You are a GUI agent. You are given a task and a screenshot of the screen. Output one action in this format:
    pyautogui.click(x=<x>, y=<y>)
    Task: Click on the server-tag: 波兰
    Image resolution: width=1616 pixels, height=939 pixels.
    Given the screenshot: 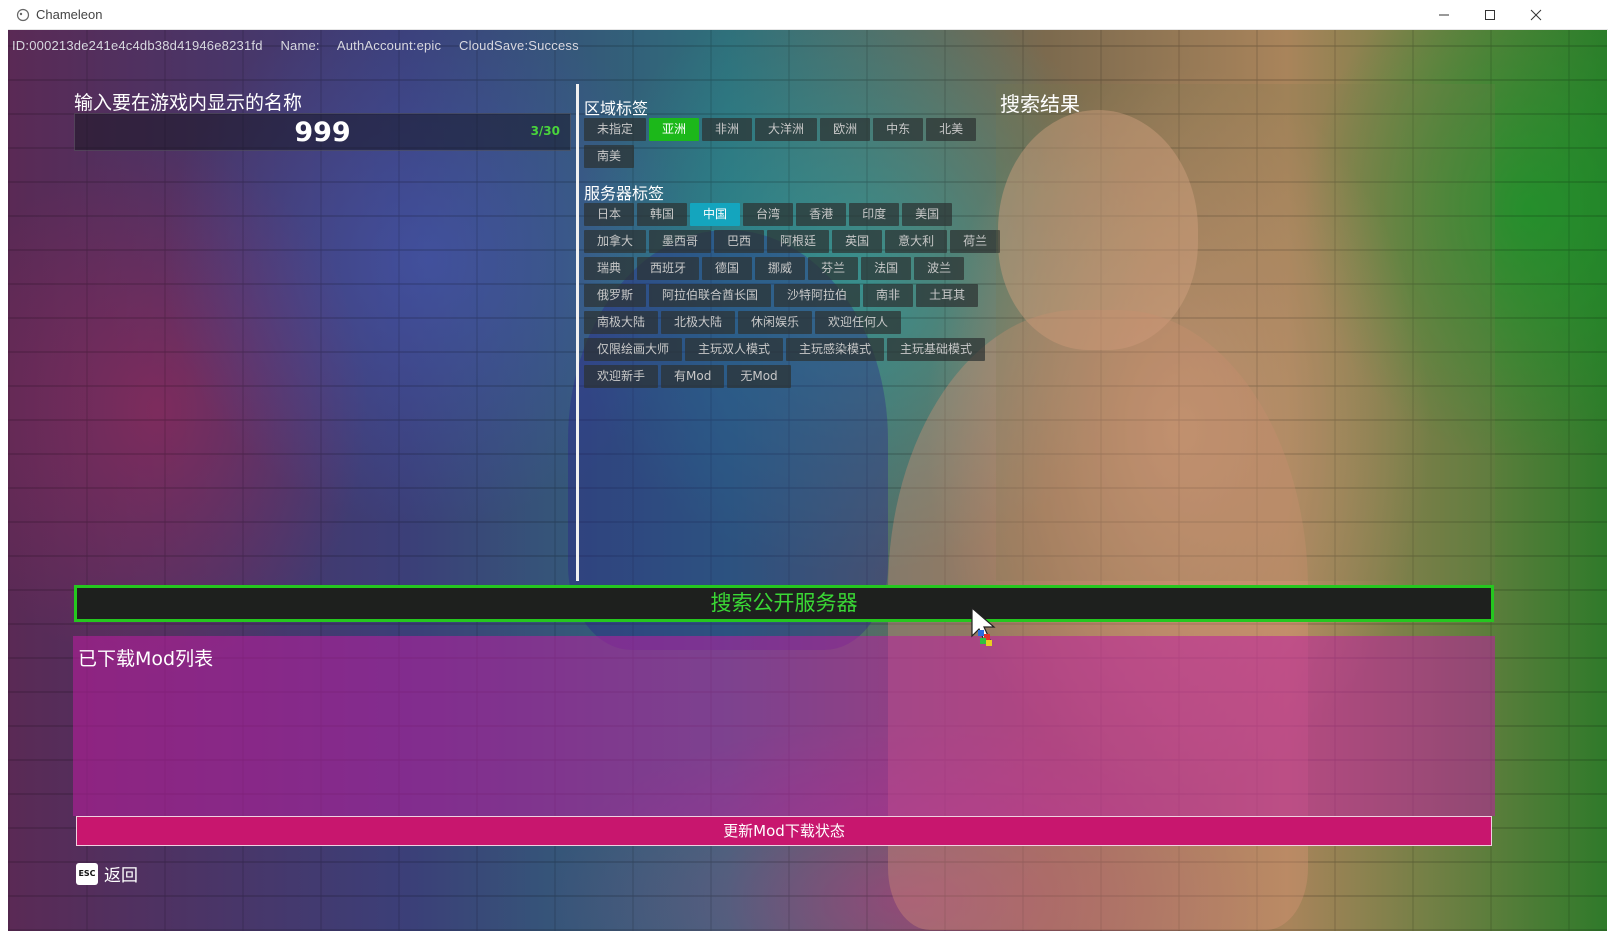 What is the action you would take?
    pyautogui.click(x=939, y=268)
    